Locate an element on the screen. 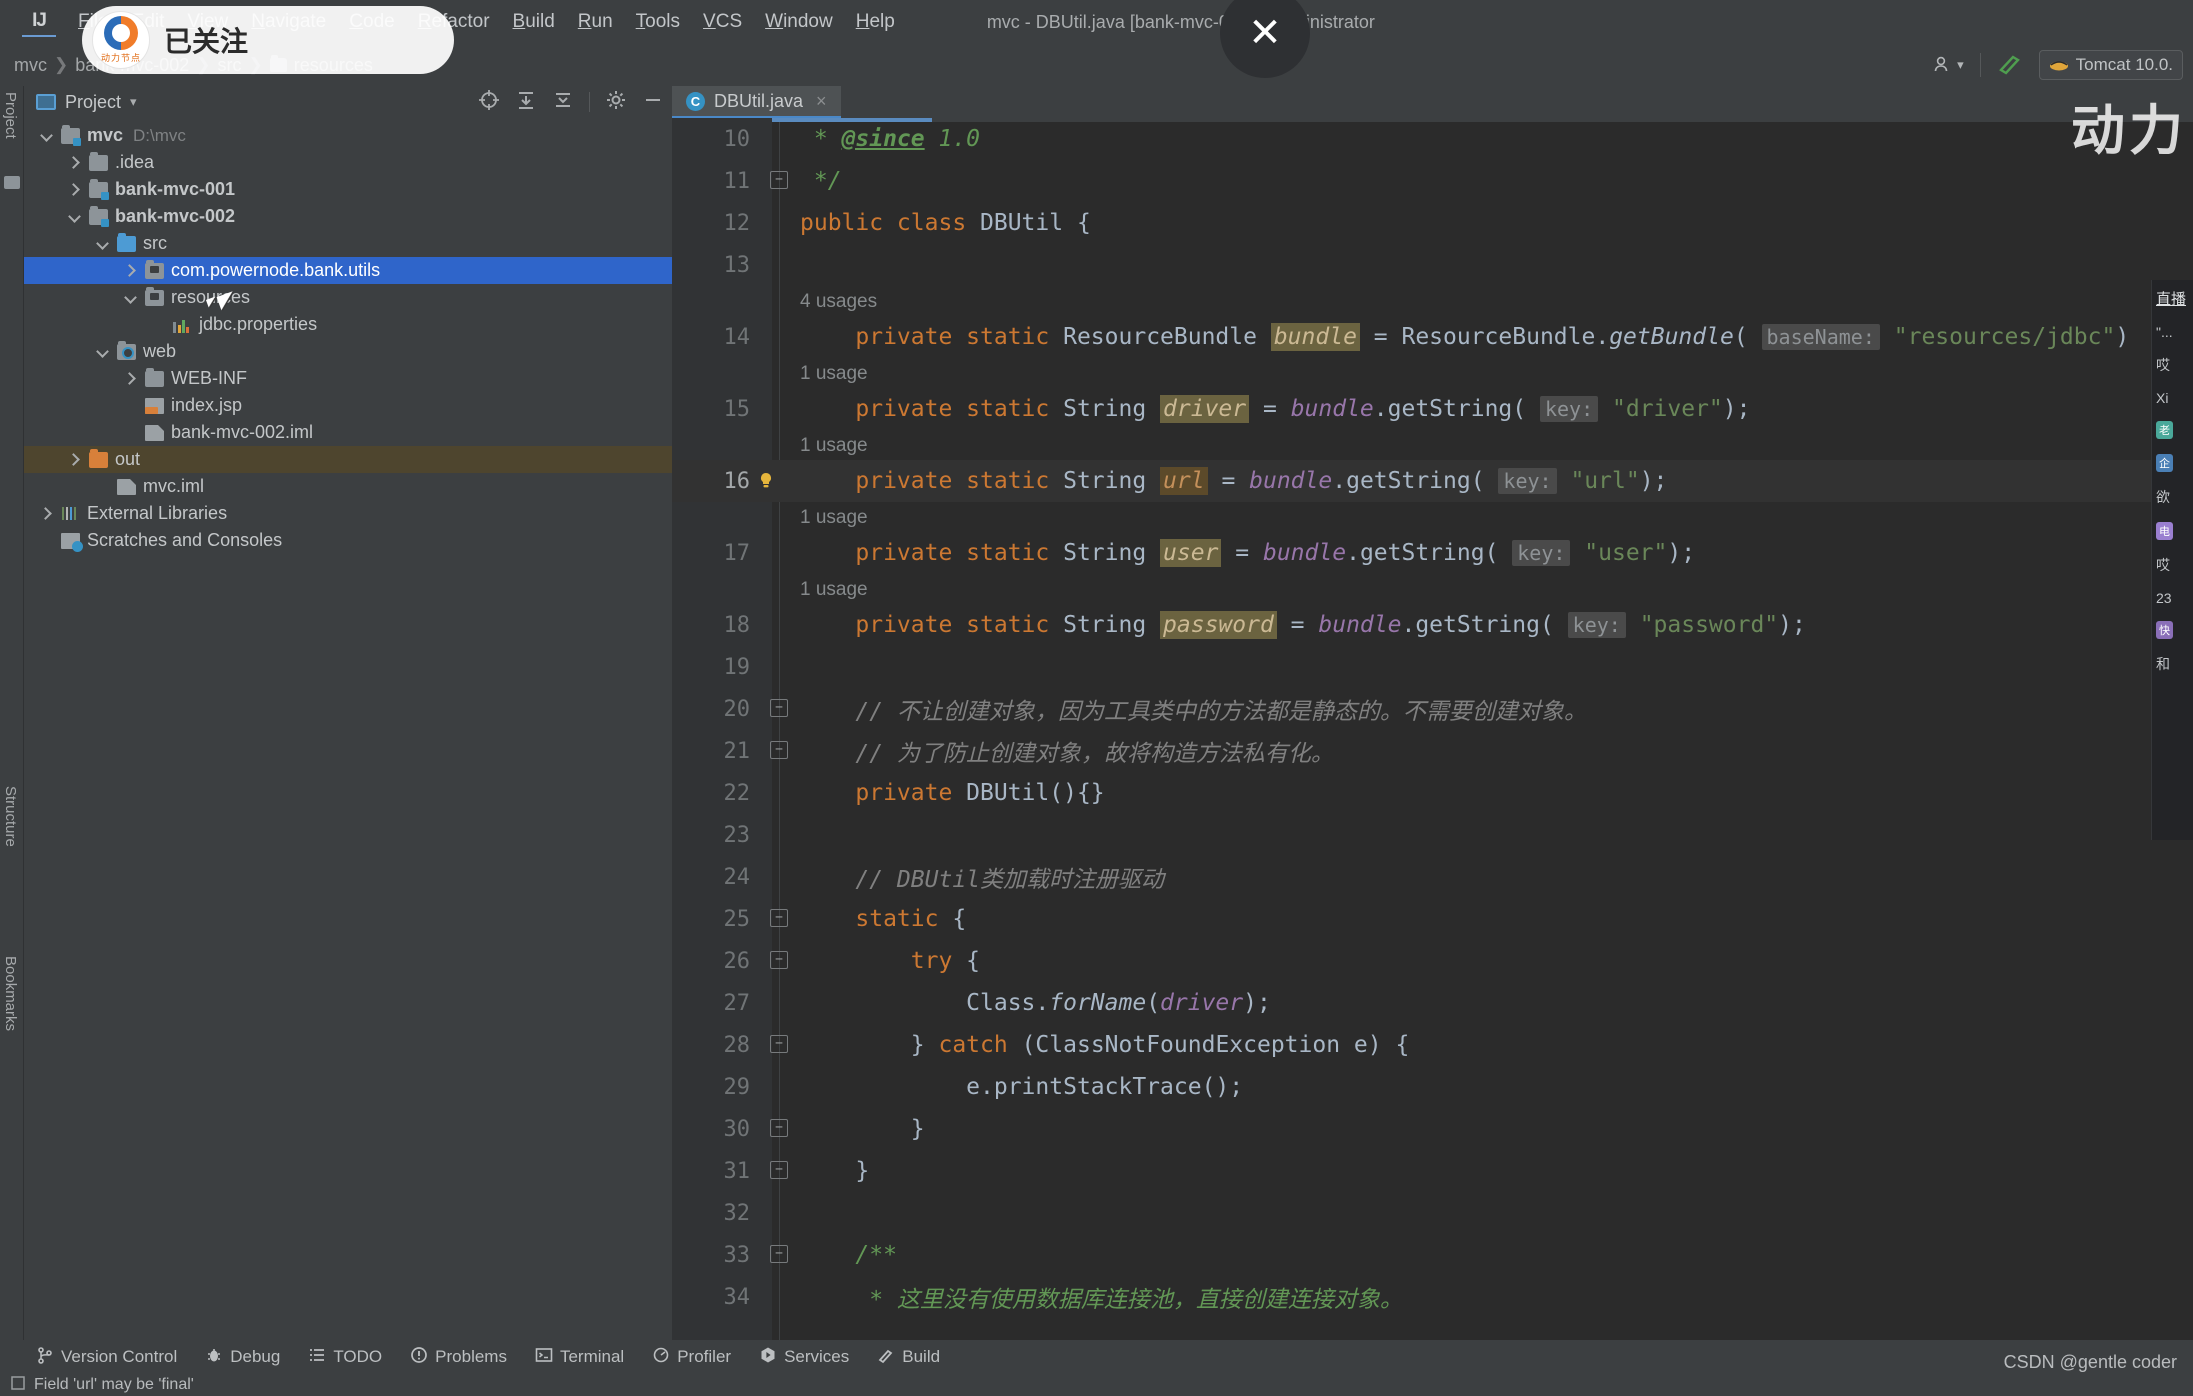 The width and height of the screenshot is (2193, 1396). code-line-28: 28 − } catch (ClassNotFoundException e) { is located at coordinates (1432, 1045).